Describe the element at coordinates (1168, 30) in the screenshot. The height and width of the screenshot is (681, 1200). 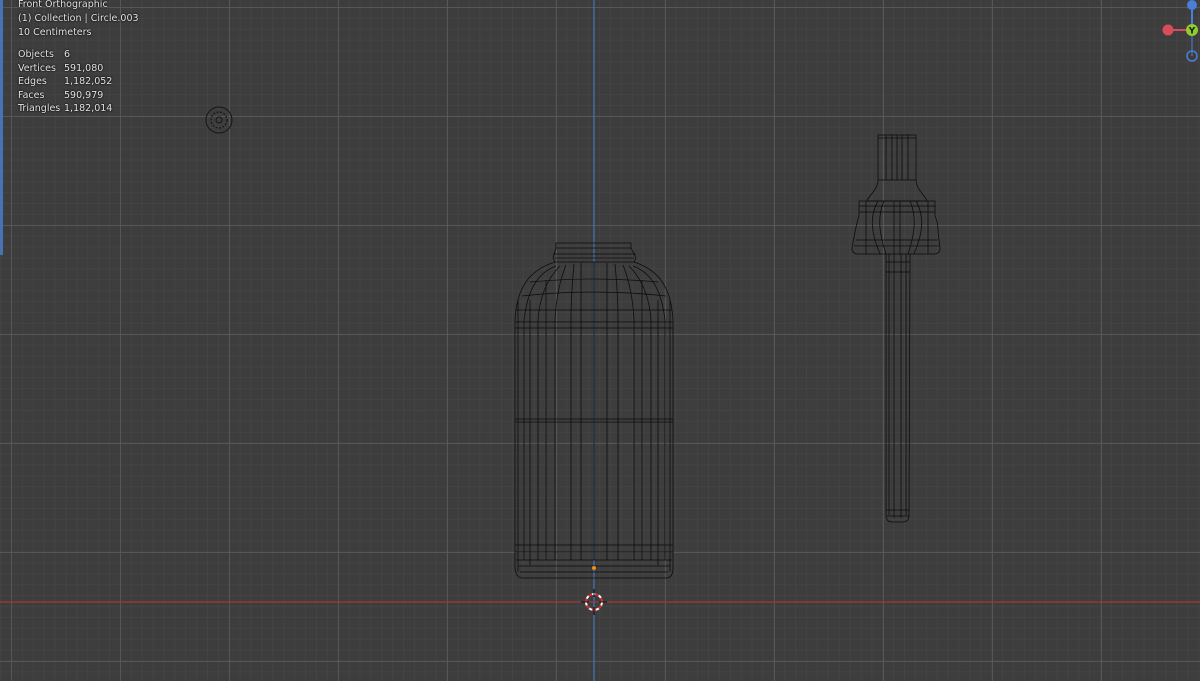
I see `gizmo-x-axis` at that location.